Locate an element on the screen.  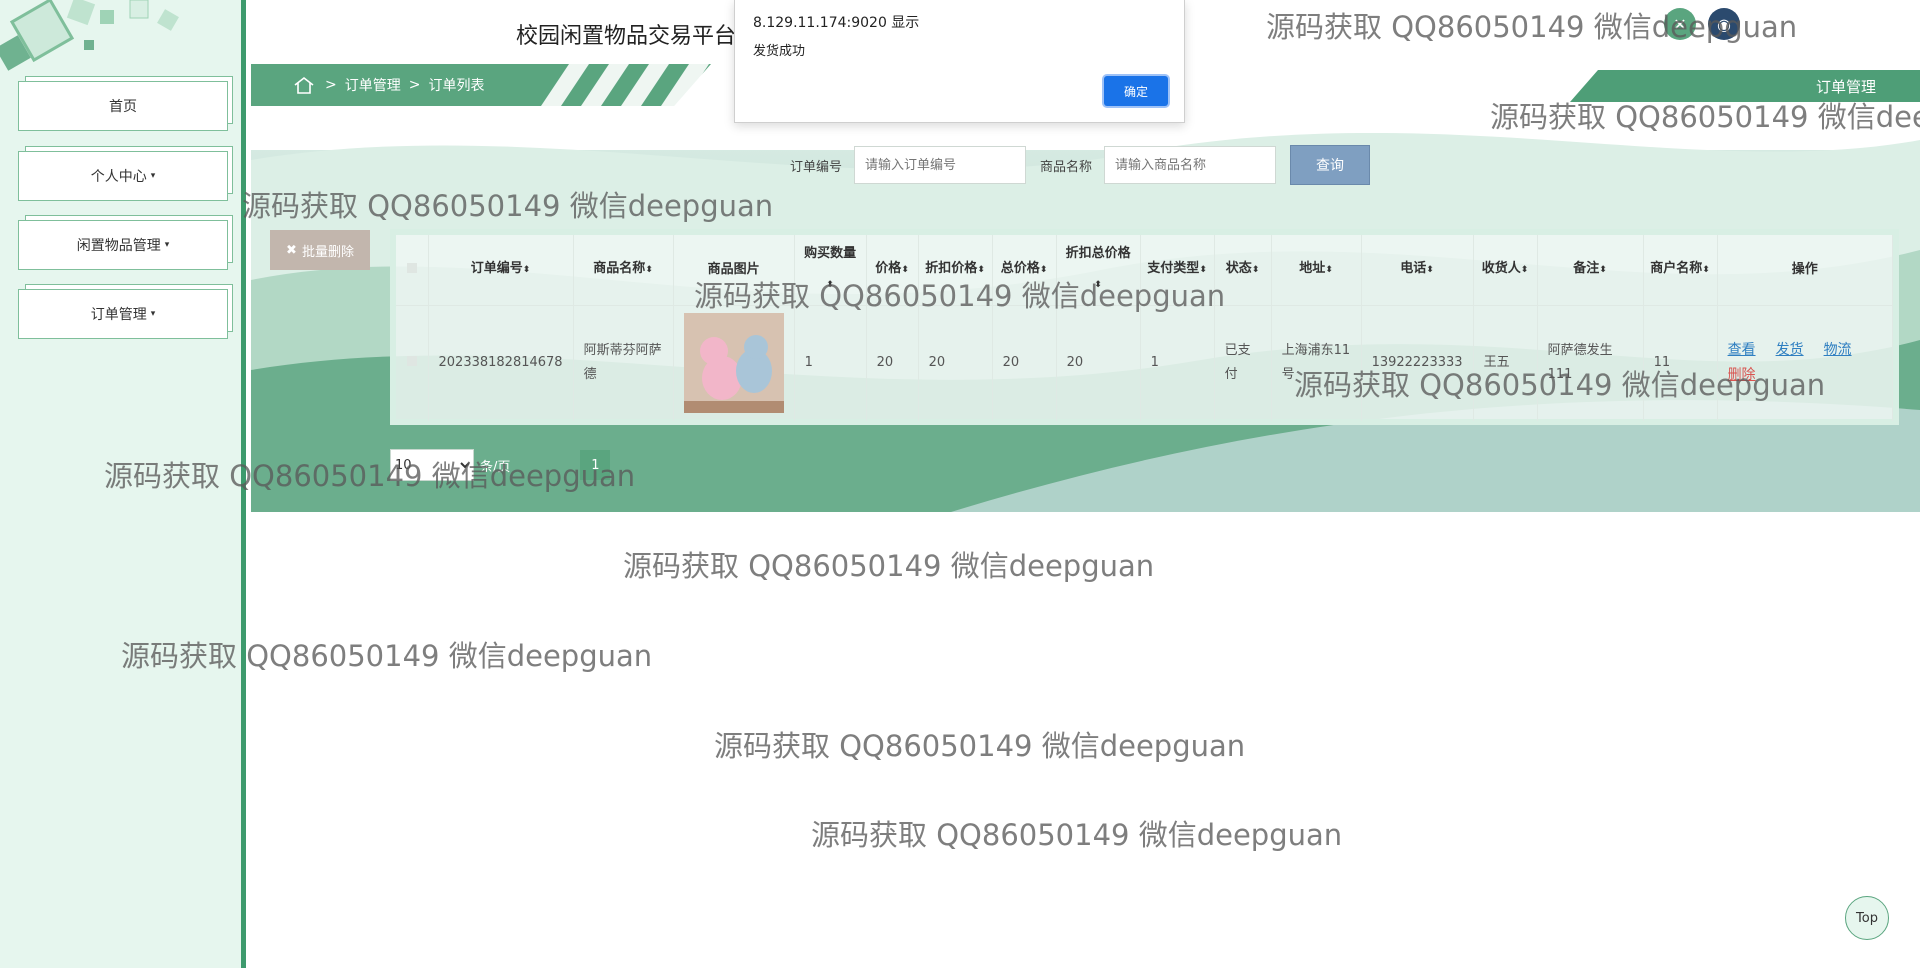
user-icon: ◉ is located at coordinates (1724, 24).